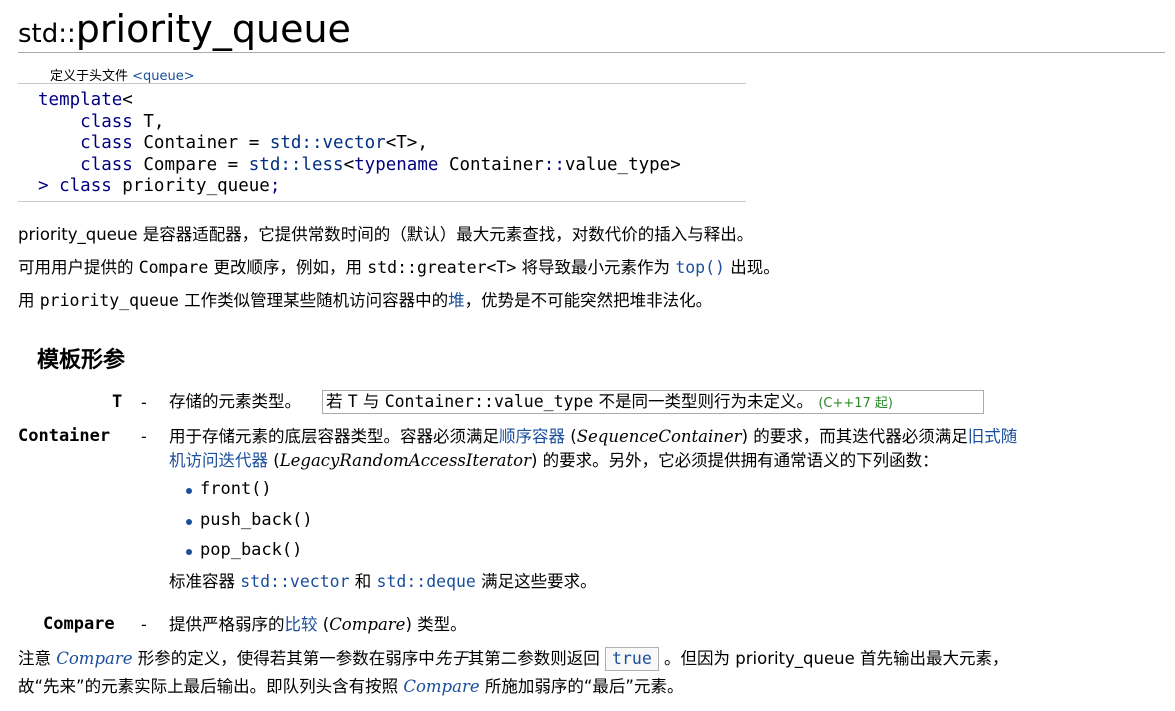  Describe the element at coordinates (591, 52) in the screenshot. I see `title-divider` at that location.